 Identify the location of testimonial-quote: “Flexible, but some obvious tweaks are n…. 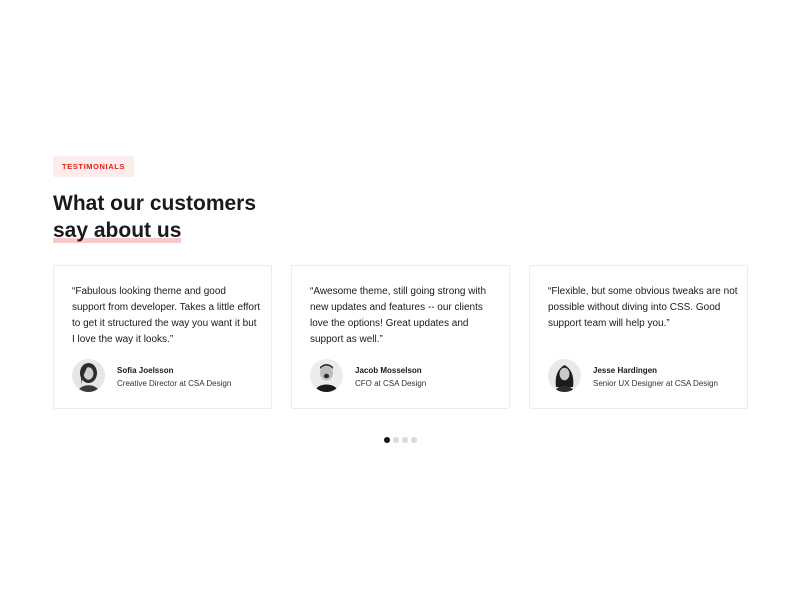
(643, 307).